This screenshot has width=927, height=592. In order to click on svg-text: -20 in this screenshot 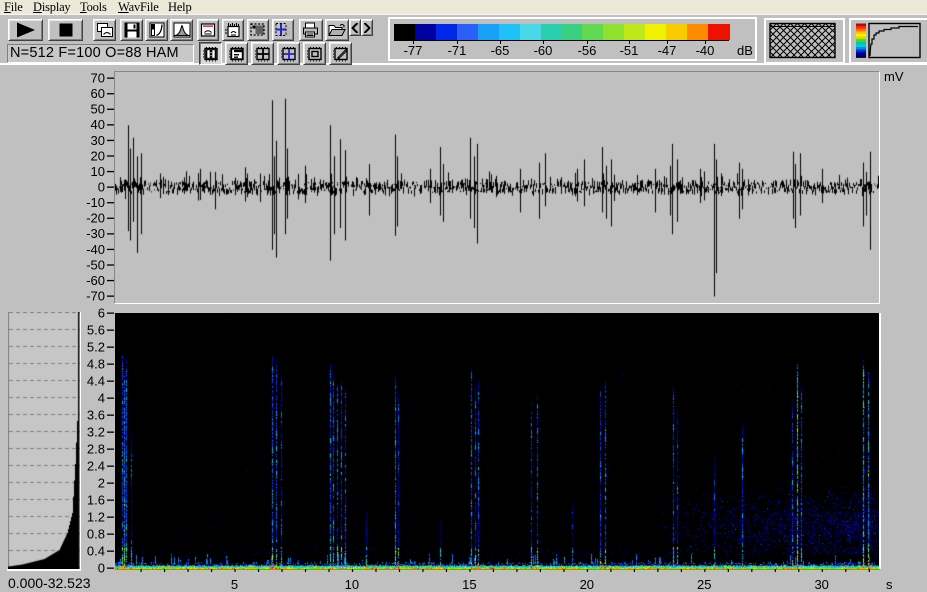, I will do `click(95, 218)`.